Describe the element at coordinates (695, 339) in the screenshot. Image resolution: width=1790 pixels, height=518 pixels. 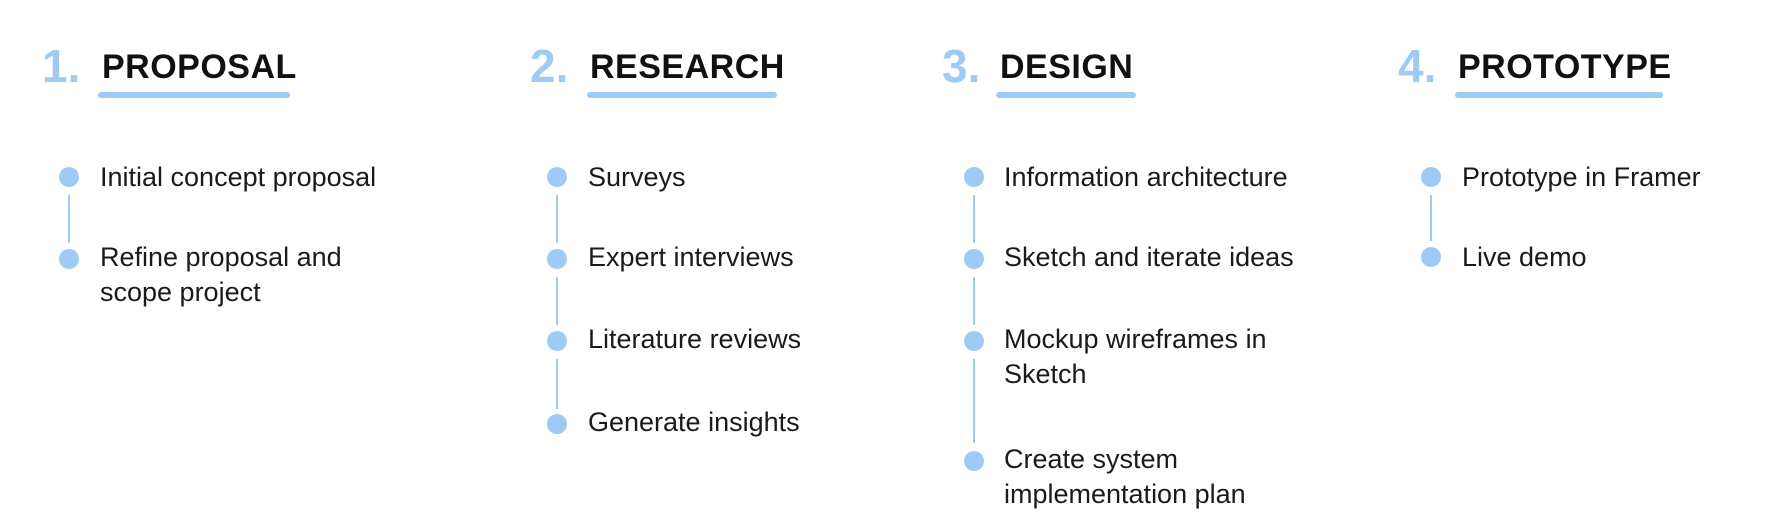
I see `step-label: Literature reviews` at that location.